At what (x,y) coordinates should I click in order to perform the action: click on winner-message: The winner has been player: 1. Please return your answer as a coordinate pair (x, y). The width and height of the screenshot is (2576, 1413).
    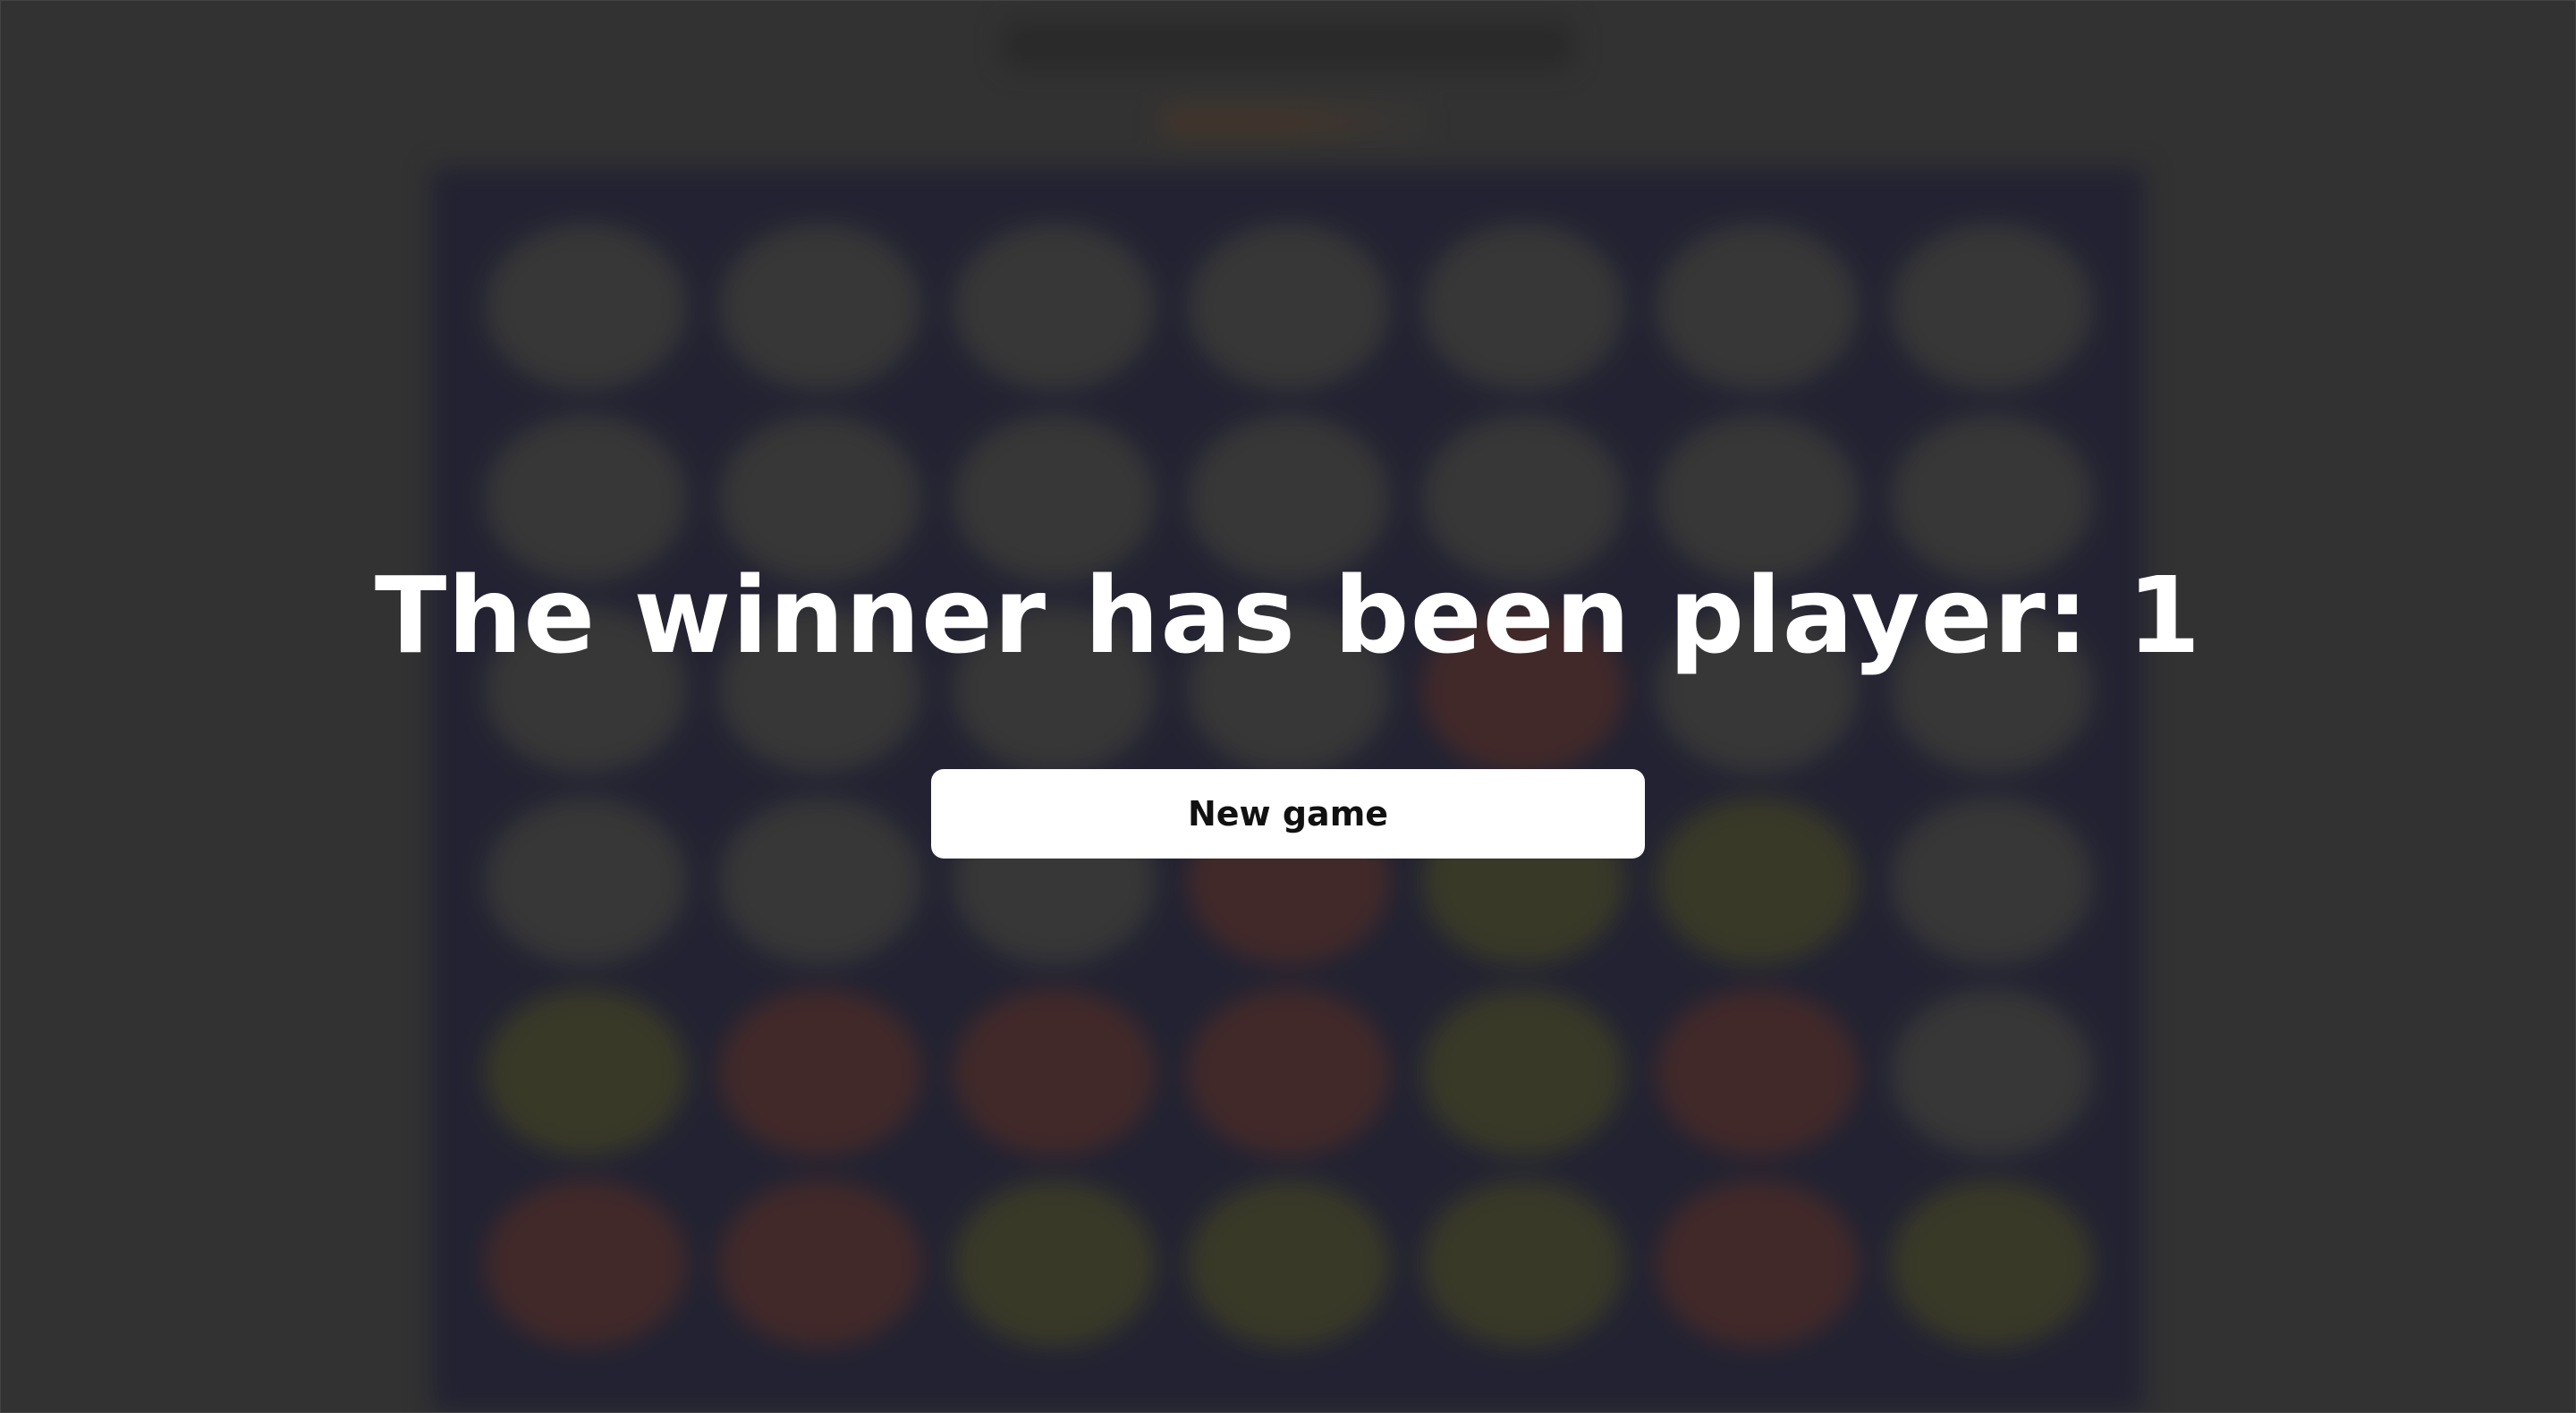
    Looking at the image, I should click on (1288, 615).